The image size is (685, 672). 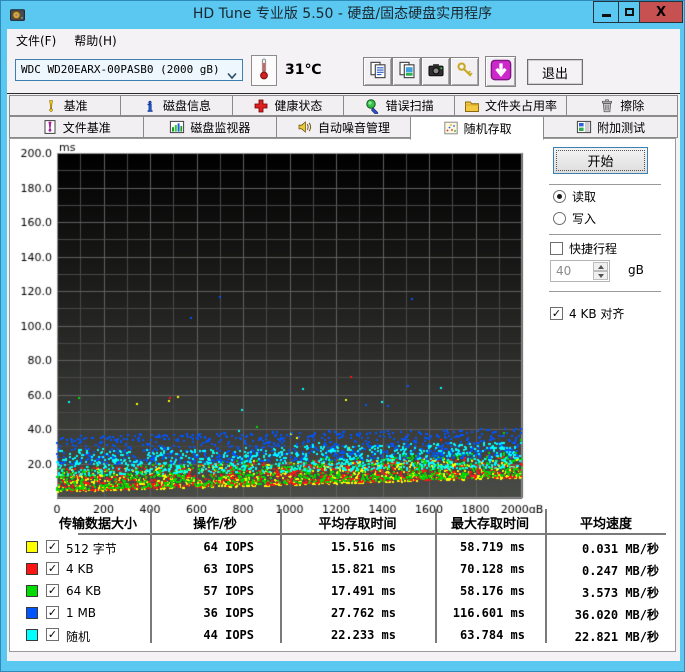 I want to click on aam-icon, so click(x=305, y=127).